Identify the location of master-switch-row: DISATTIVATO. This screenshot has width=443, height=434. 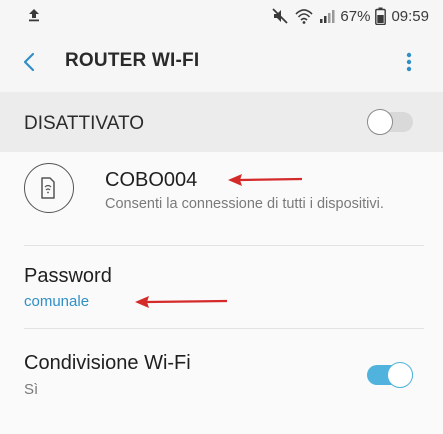
(221, 122).